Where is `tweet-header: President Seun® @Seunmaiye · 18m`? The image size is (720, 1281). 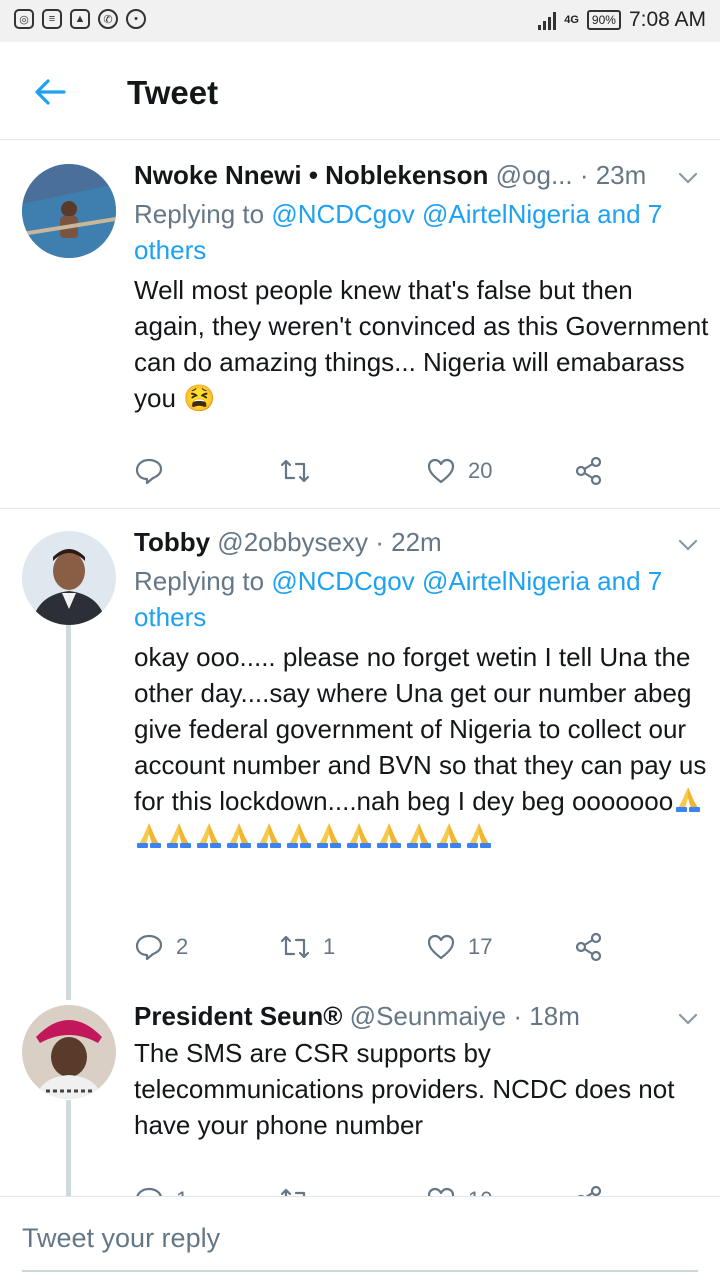 tweet-header: President Seun® @Seunmaiye · 18m is located at coordinates (357, 1016).